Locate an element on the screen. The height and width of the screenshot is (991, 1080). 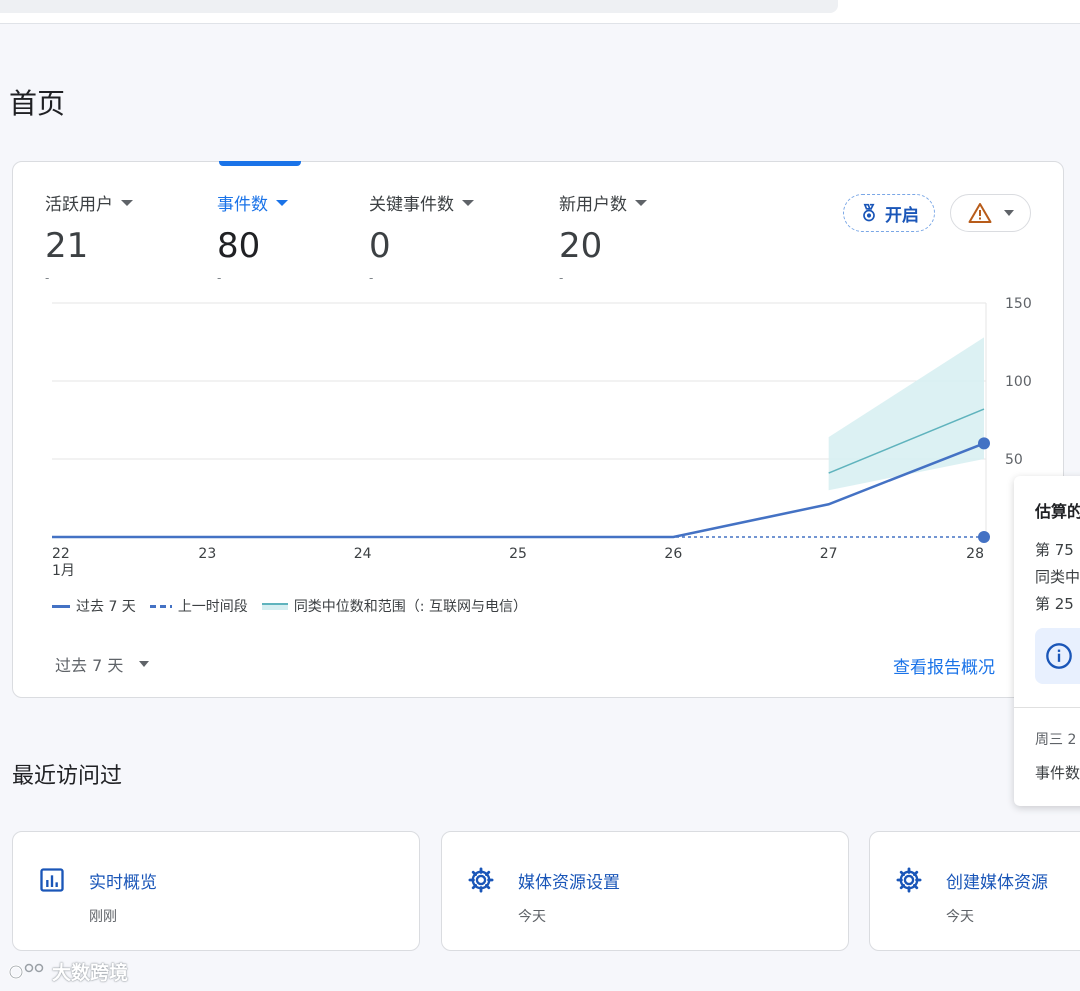
date-range-dropdown: 过去 7 天 is located at coordinates (102, 664).